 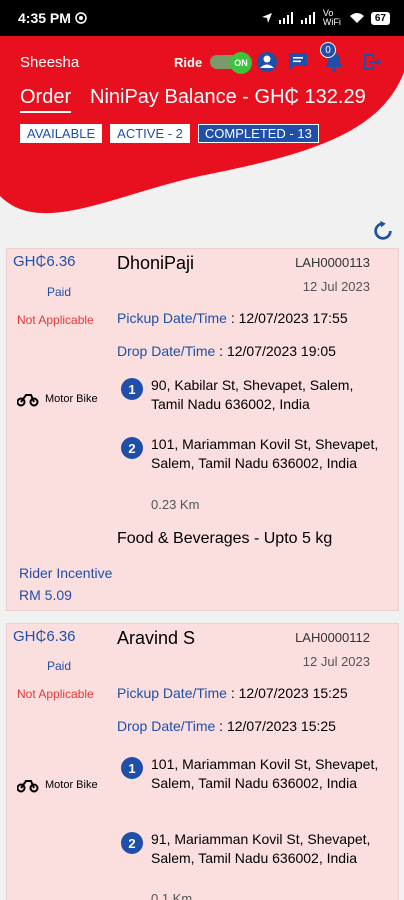 I want to click on pickup-row: Pickup Date/Time : 12/07/2023 15:25, so click(x=232, y=693).